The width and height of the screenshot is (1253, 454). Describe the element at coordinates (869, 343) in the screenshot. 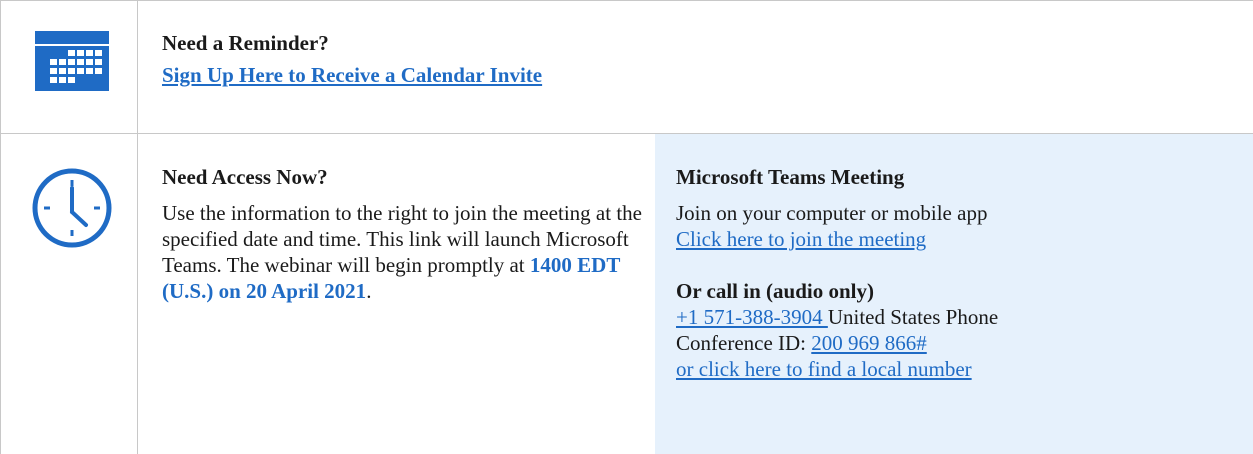

I see `conference-id-link: 200 969 866#` at that location.